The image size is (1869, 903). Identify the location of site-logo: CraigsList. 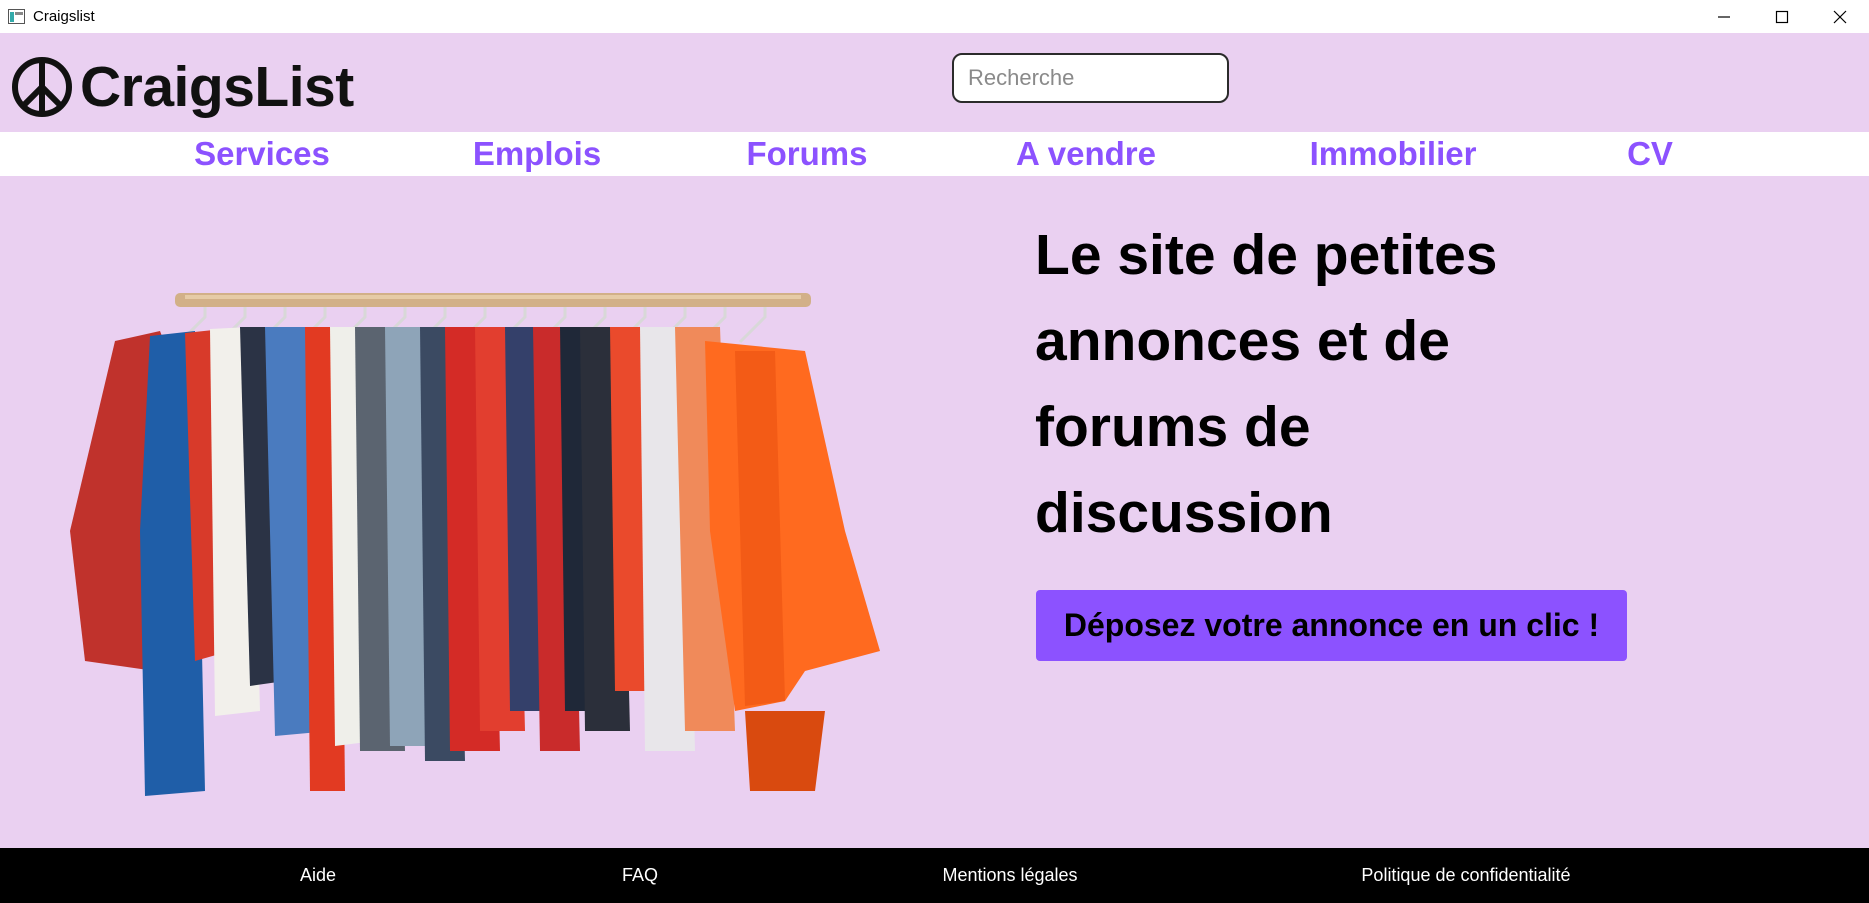
(182, 87).